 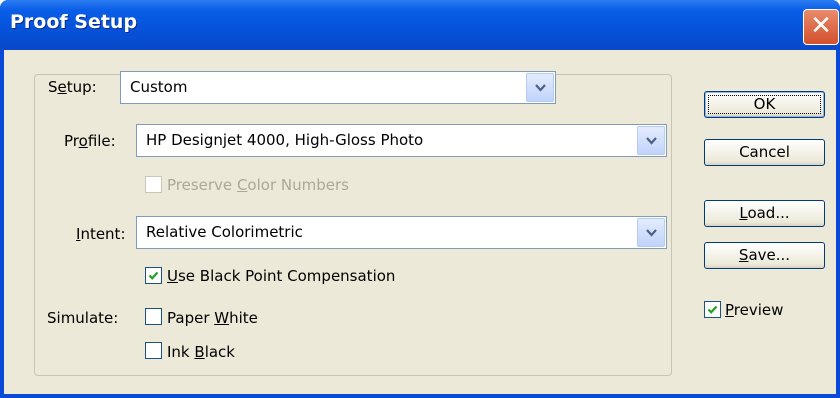 What do you see at coordinates (754, 310) in the screenshot?
I see `preview-label: Preview` at bounding box center [754, 310].